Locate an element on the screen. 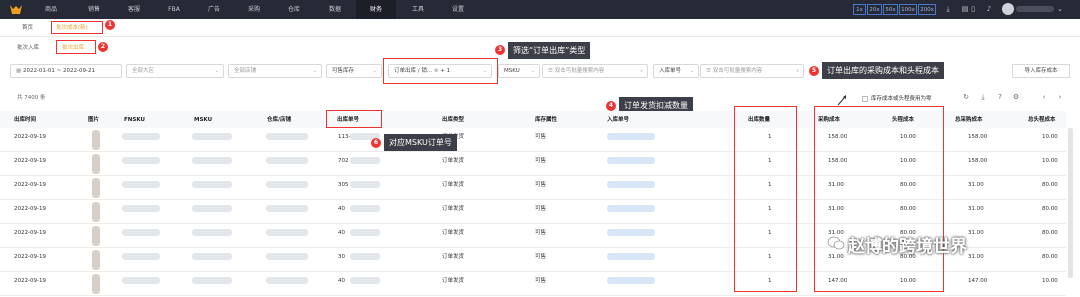  highlight-cost-columns is located at coordinates (879, 199).